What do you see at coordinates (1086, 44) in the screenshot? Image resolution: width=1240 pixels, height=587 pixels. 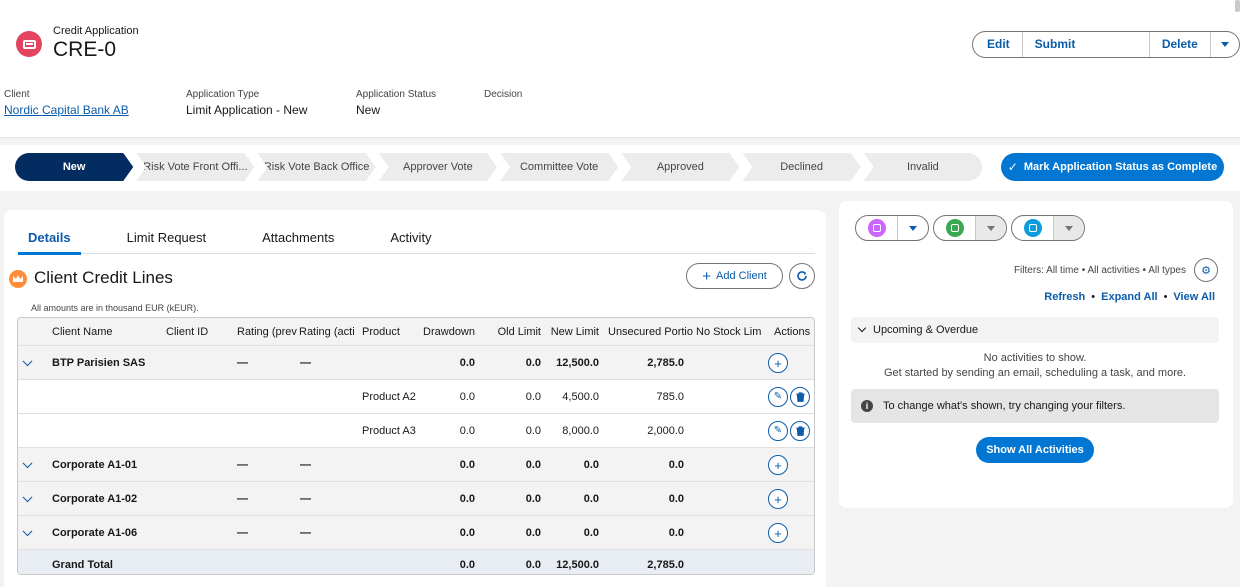 I see `submit-application-button: Submit Application` at bounding box center [1086, 44].